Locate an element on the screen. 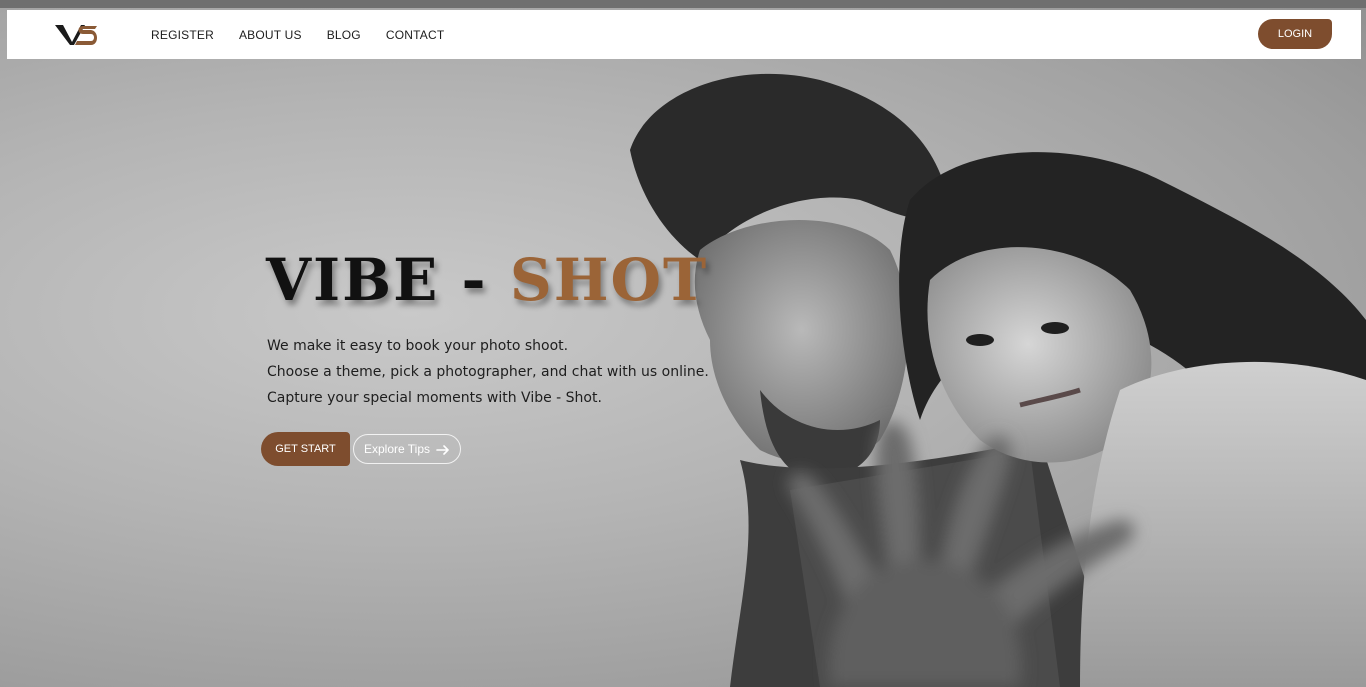 This screenshot has width=1366, height=687. top-navigation-bar: REGISTER ABOUT US BLOG CONTACT LOGIN is located at coordinates (684, 34).